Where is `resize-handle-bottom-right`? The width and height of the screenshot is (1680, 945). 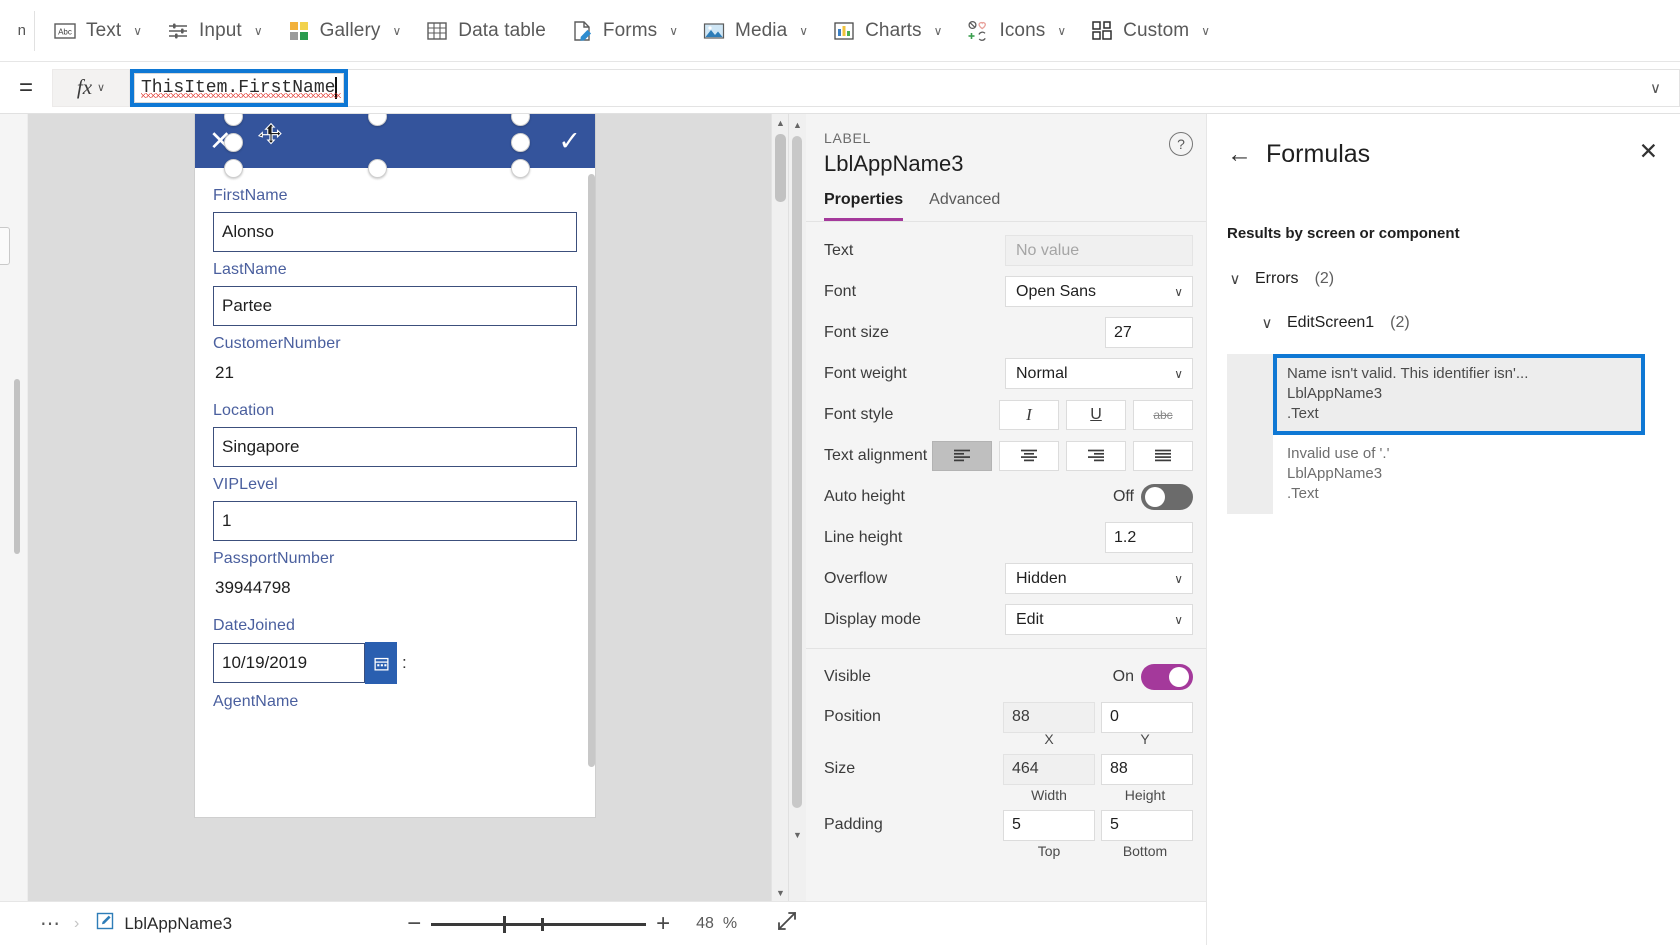
resize-handle-bottom-right is located at coordinates (520, 168).